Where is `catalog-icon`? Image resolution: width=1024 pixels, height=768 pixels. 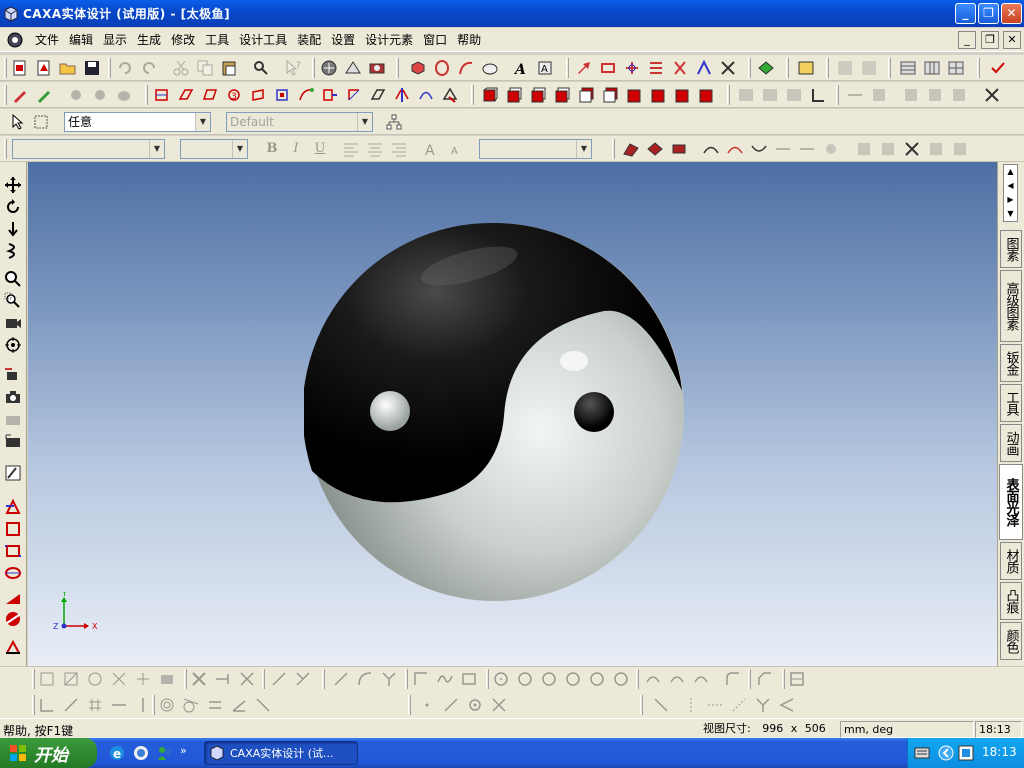
catalog-icon is located at coordinates (806, 68).